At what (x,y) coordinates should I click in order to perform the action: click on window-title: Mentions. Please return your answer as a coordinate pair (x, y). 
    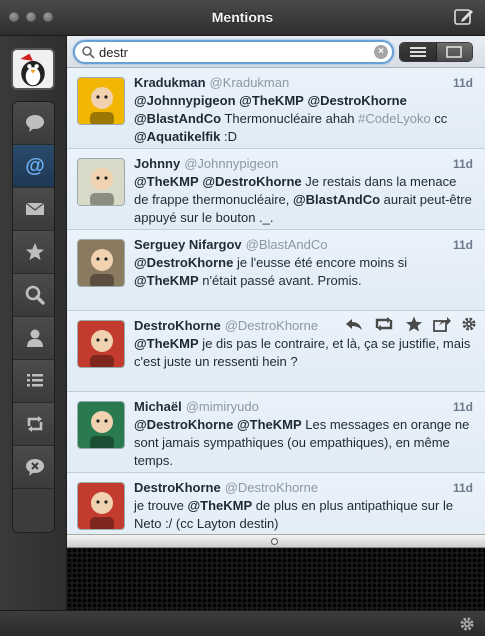
    Looking at the image, I should click on (242, 17).